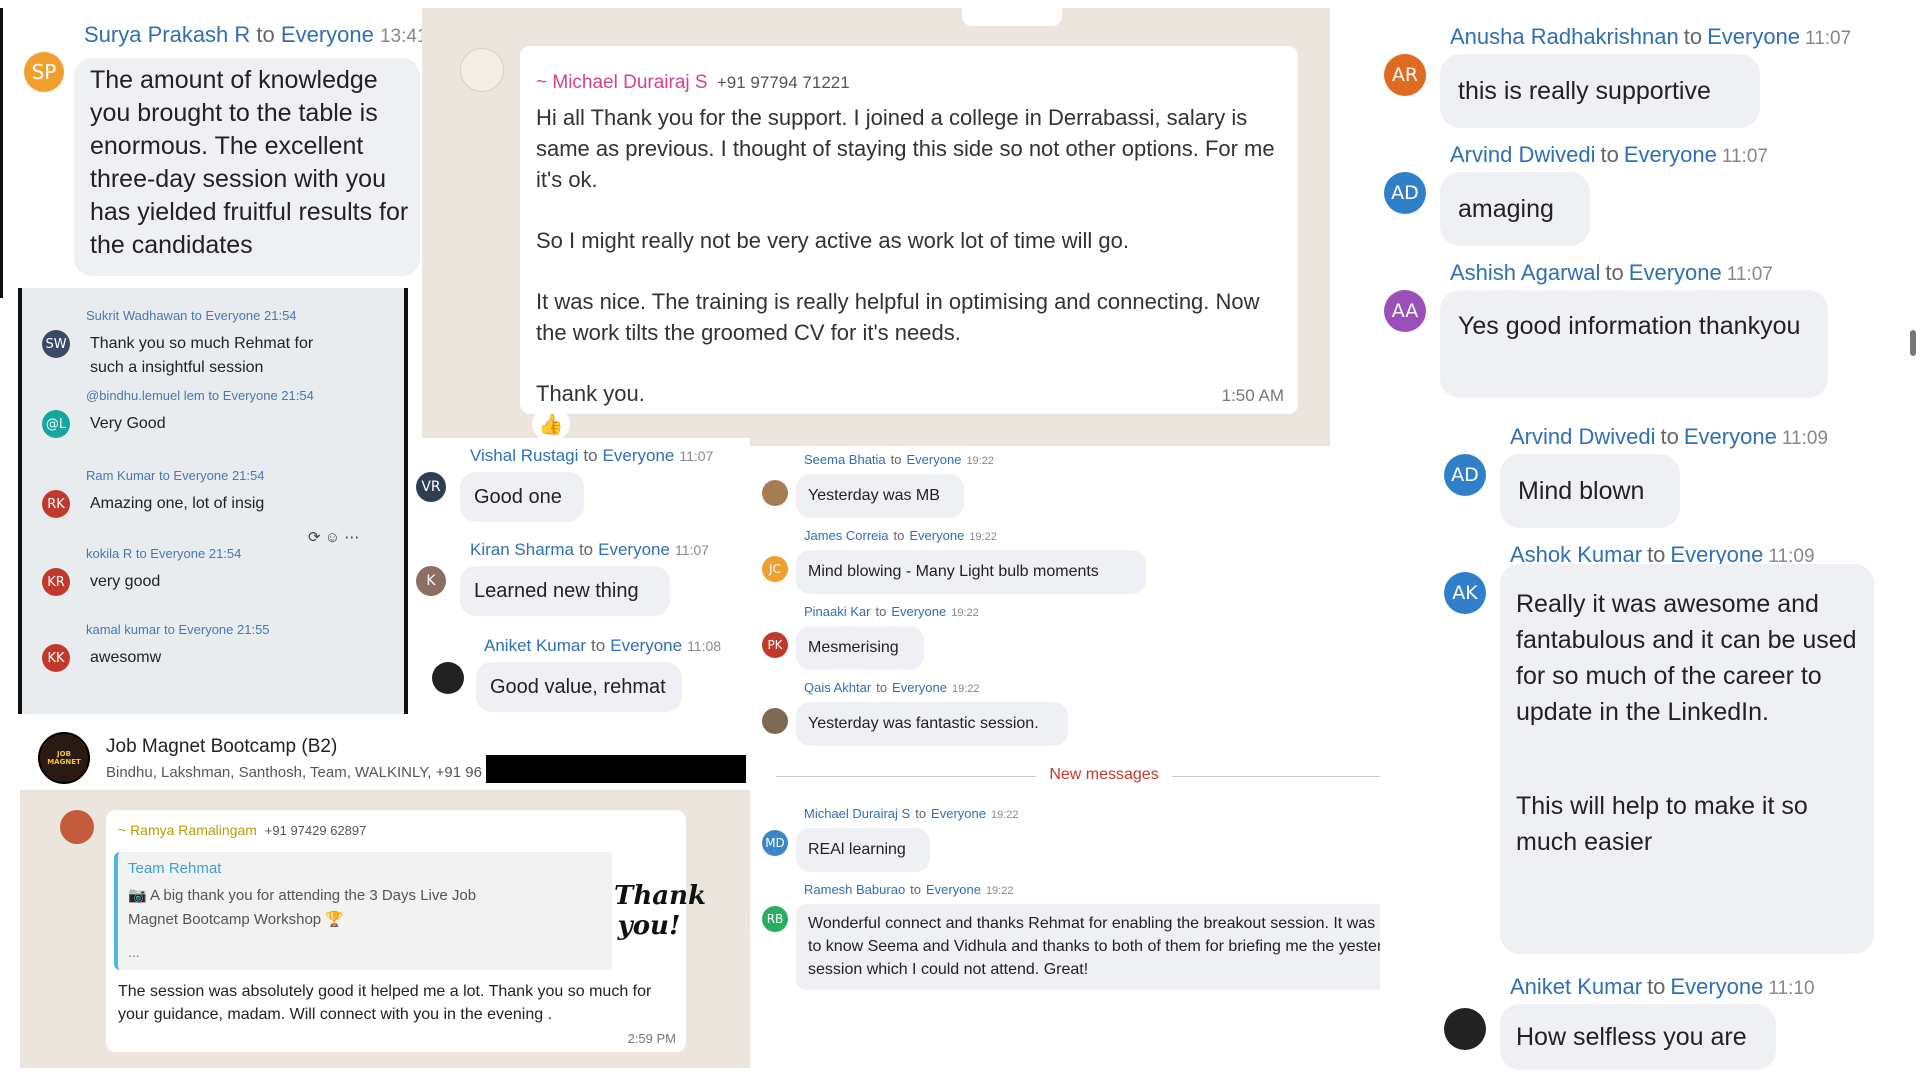 This screenshot has width=1920, height=1080. What do you see at coordinates (908, 889) in the screenshot?
I see `message-meta: Ramesh Baburao to Everyone 19:22` at bounding box center [908, 889].